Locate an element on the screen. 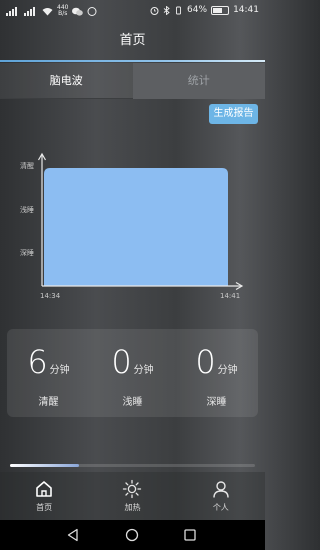  y-tick-label: 浅睡 is located at coordinates (27, 209).